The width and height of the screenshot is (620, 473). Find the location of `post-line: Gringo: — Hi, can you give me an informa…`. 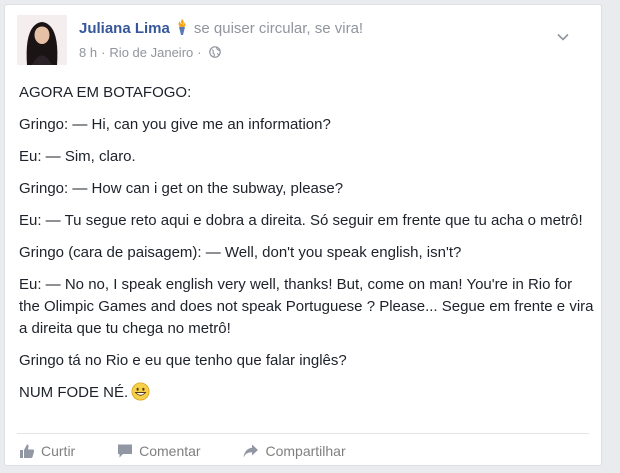

post-line: Gringo: — Hi, can you give me an informa… is located at coordinates (175, 124).